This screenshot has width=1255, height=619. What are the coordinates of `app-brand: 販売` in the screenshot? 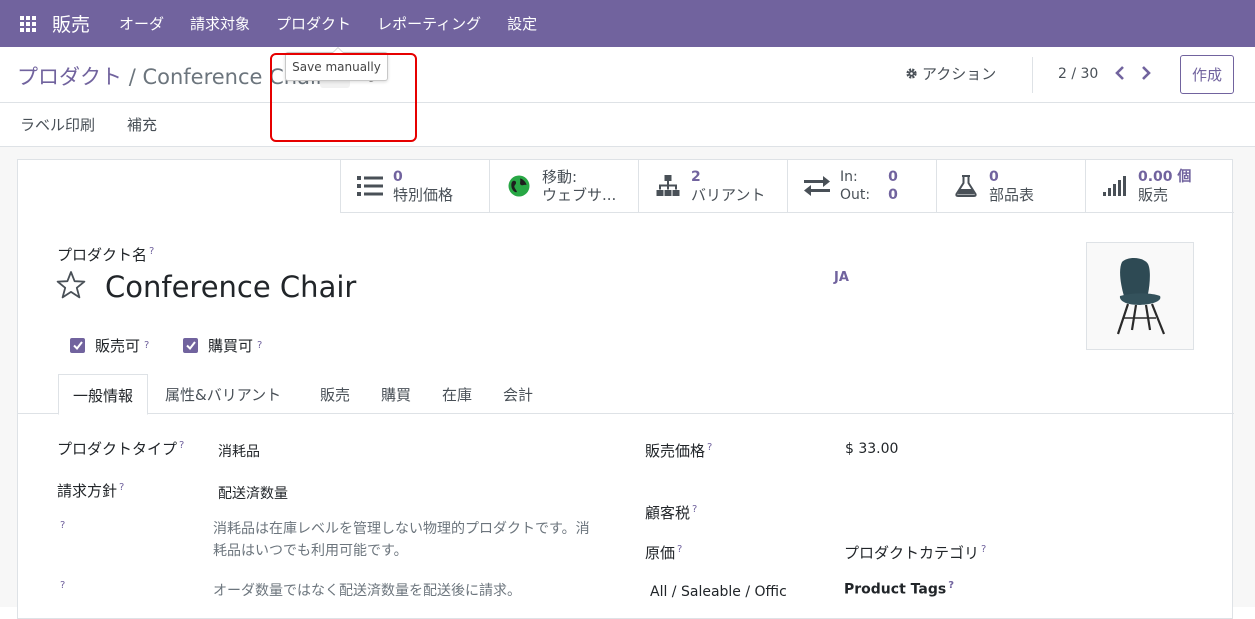 It's located at (71, 23).